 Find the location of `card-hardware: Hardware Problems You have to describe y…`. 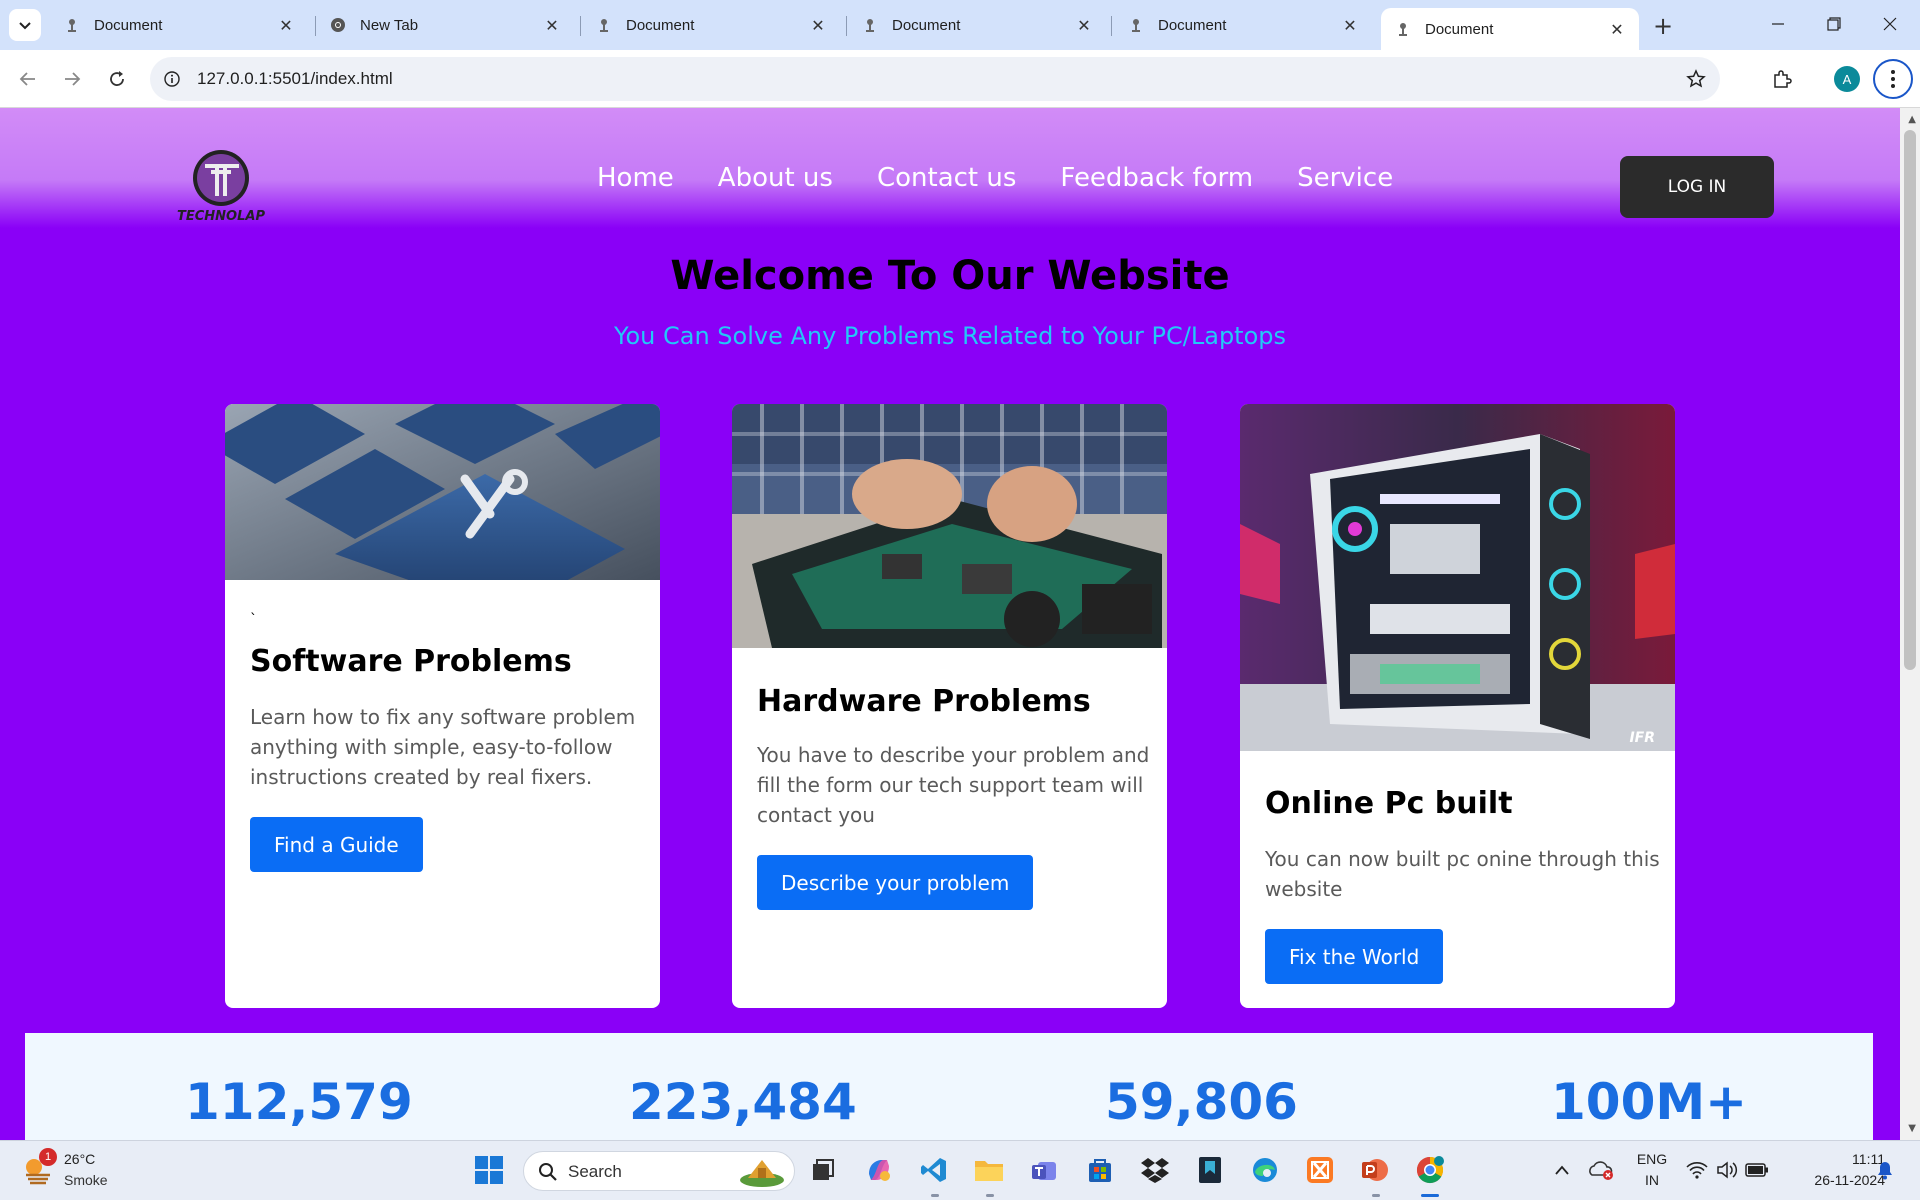

card-hardware: Hardware Problems You have to describe y… is located at coordinates (949, 706).